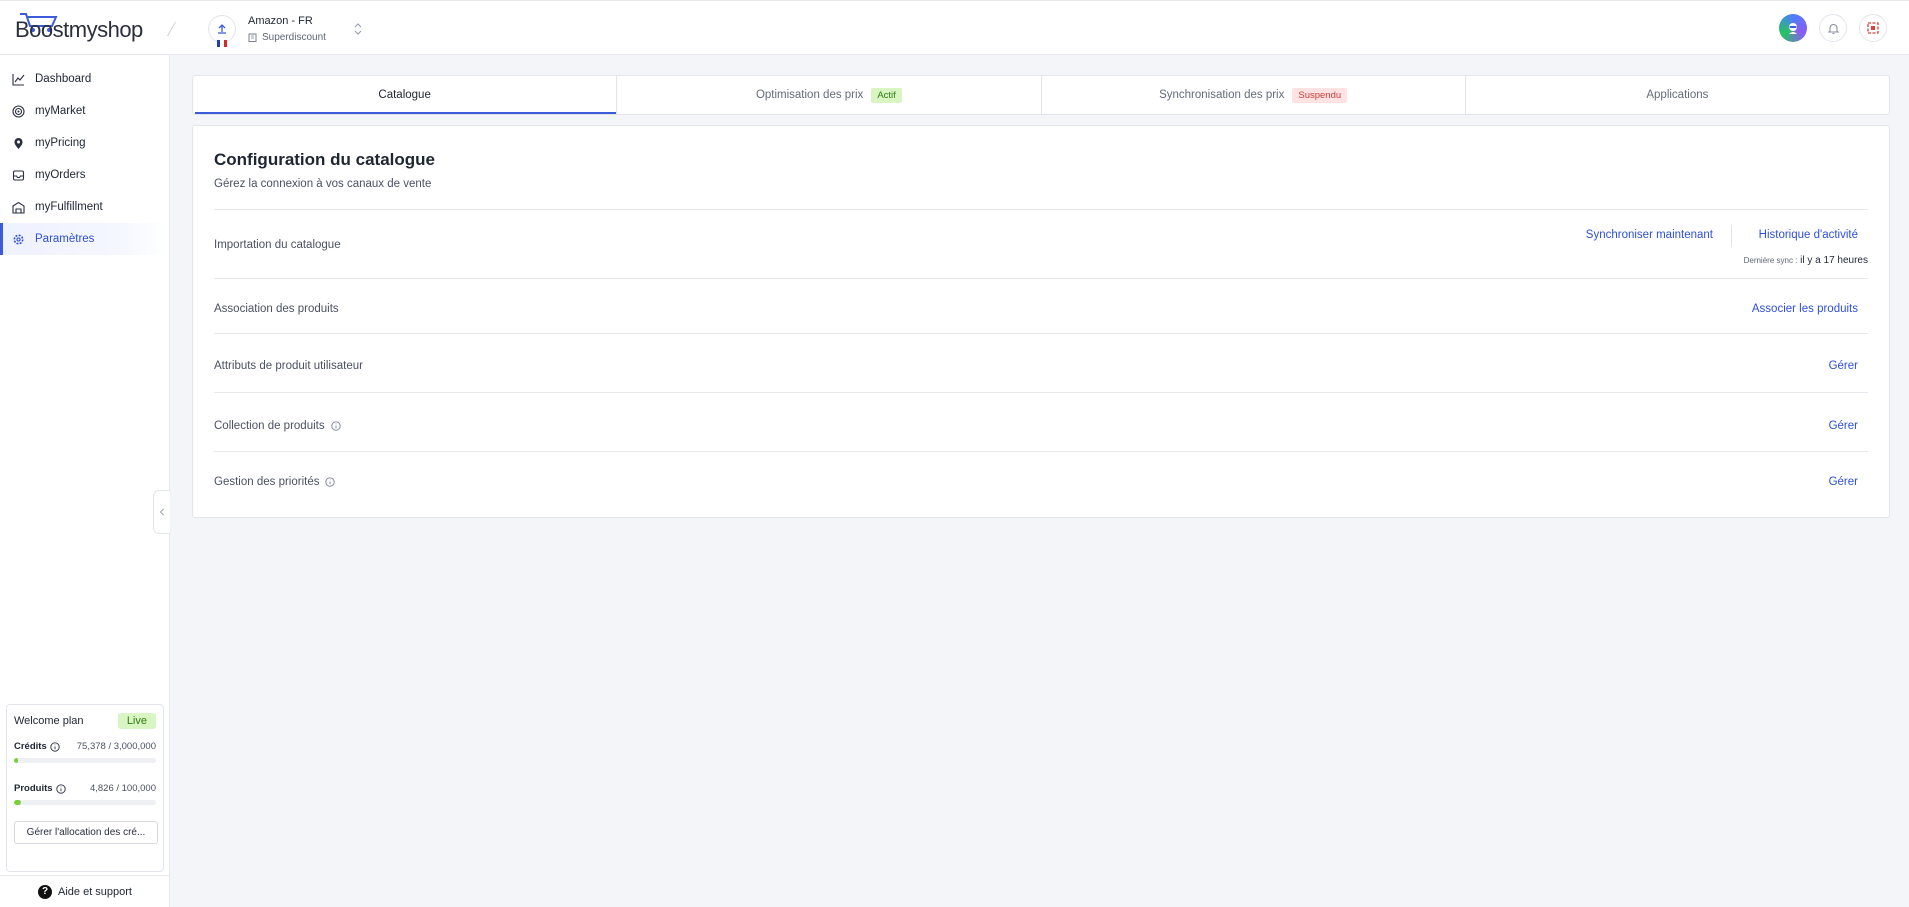  I want to click on row-label: Attributs de produit utilisateur, so click(288, 366).